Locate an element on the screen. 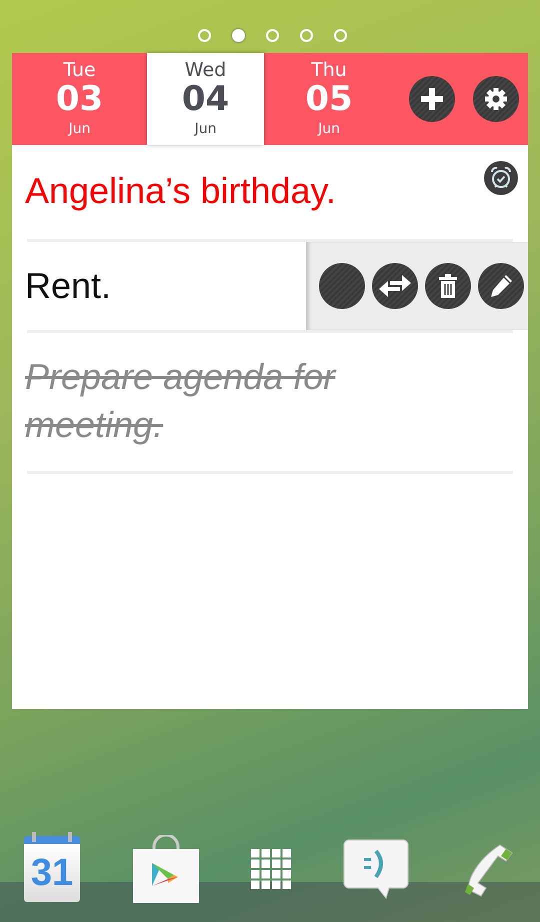 This screenshot has width=540, height=922. app-grid-icon is located at coordinates (271, 869).